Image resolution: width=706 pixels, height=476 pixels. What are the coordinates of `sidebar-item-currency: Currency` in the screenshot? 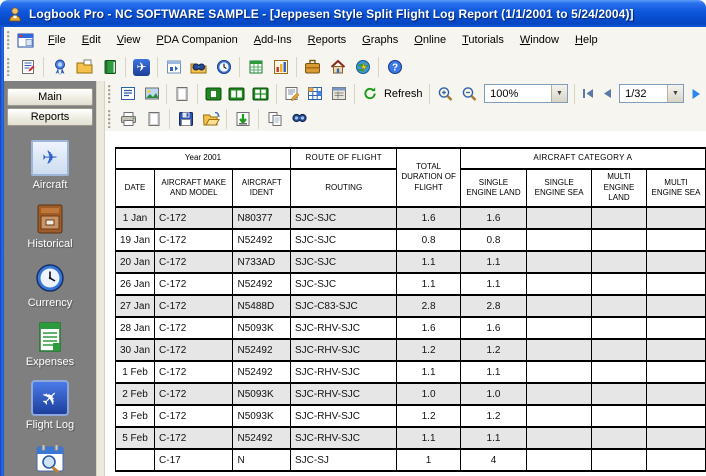 It's located at (50, 285).